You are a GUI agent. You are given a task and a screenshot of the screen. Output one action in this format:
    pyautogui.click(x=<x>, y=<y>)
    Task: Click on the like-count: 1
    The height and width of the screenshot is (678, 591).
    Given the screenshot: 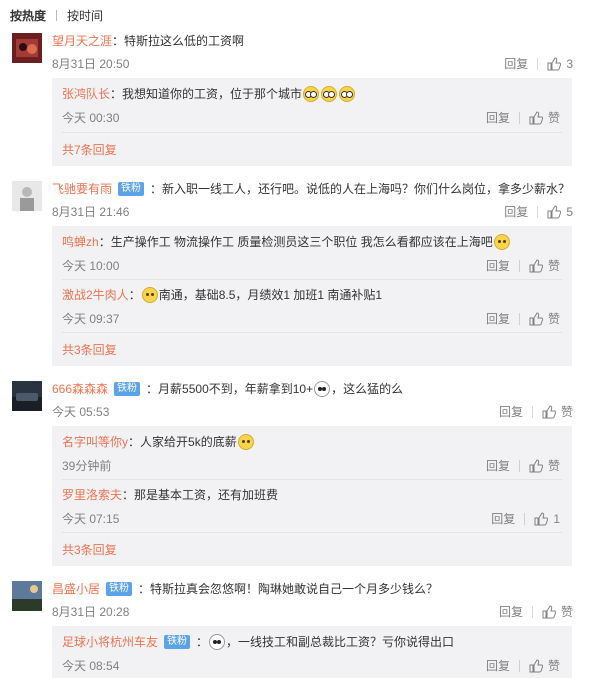 What is the action you would take?
    pyautogui.click(x=556, y=518)
    